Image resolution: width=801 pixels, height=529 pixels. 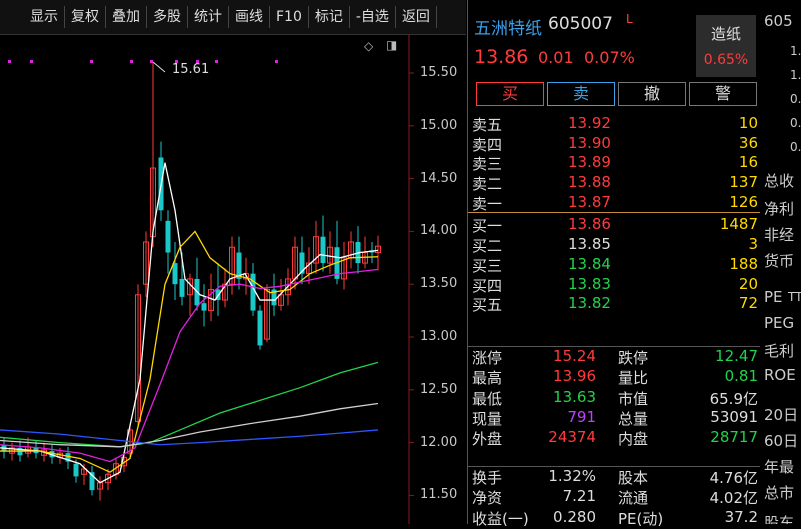 I want to click on stat-label: 净资, so click(x=487, y=498).